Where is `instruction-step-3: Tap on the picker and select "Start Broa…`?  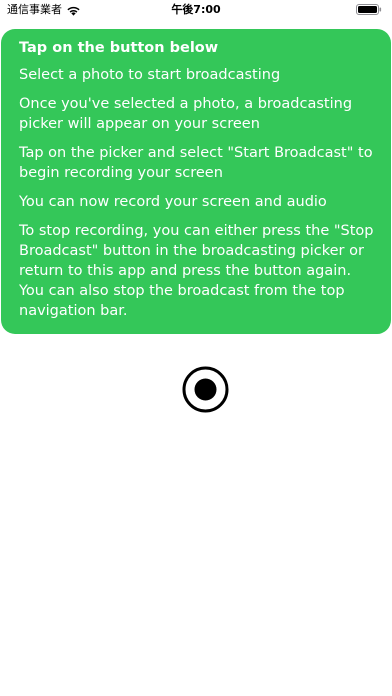 instruction-step-3: Tap on the picker and select "Start Broa… is located at coordinates (196, 163).